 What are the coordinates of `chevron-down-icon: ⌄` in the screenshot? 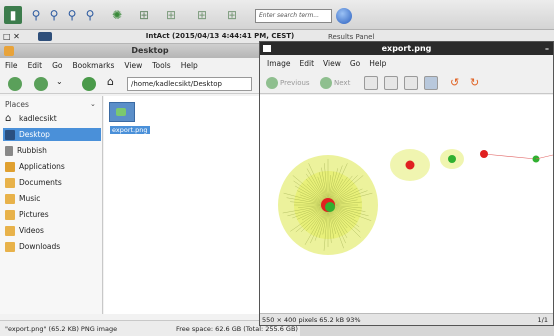 It's located at (93, 104).